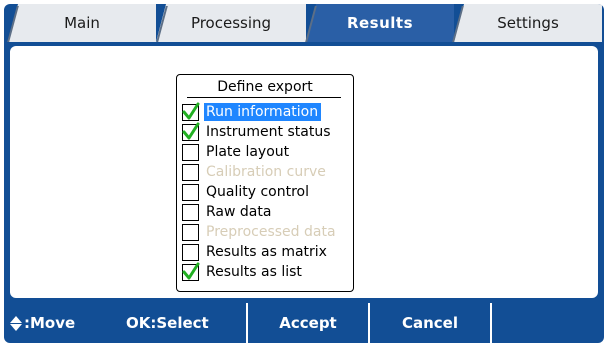 The width and height of the screenshot is (608, 347). I want to click on dialog-divider, so click(264, 97).